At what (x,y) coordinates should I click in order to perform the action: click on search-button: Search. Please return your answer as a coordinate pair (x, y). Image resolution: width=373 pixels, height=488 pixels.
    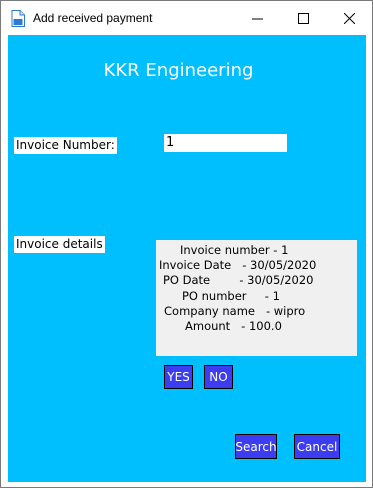
    Looking at the image, I should click on (256, 446).